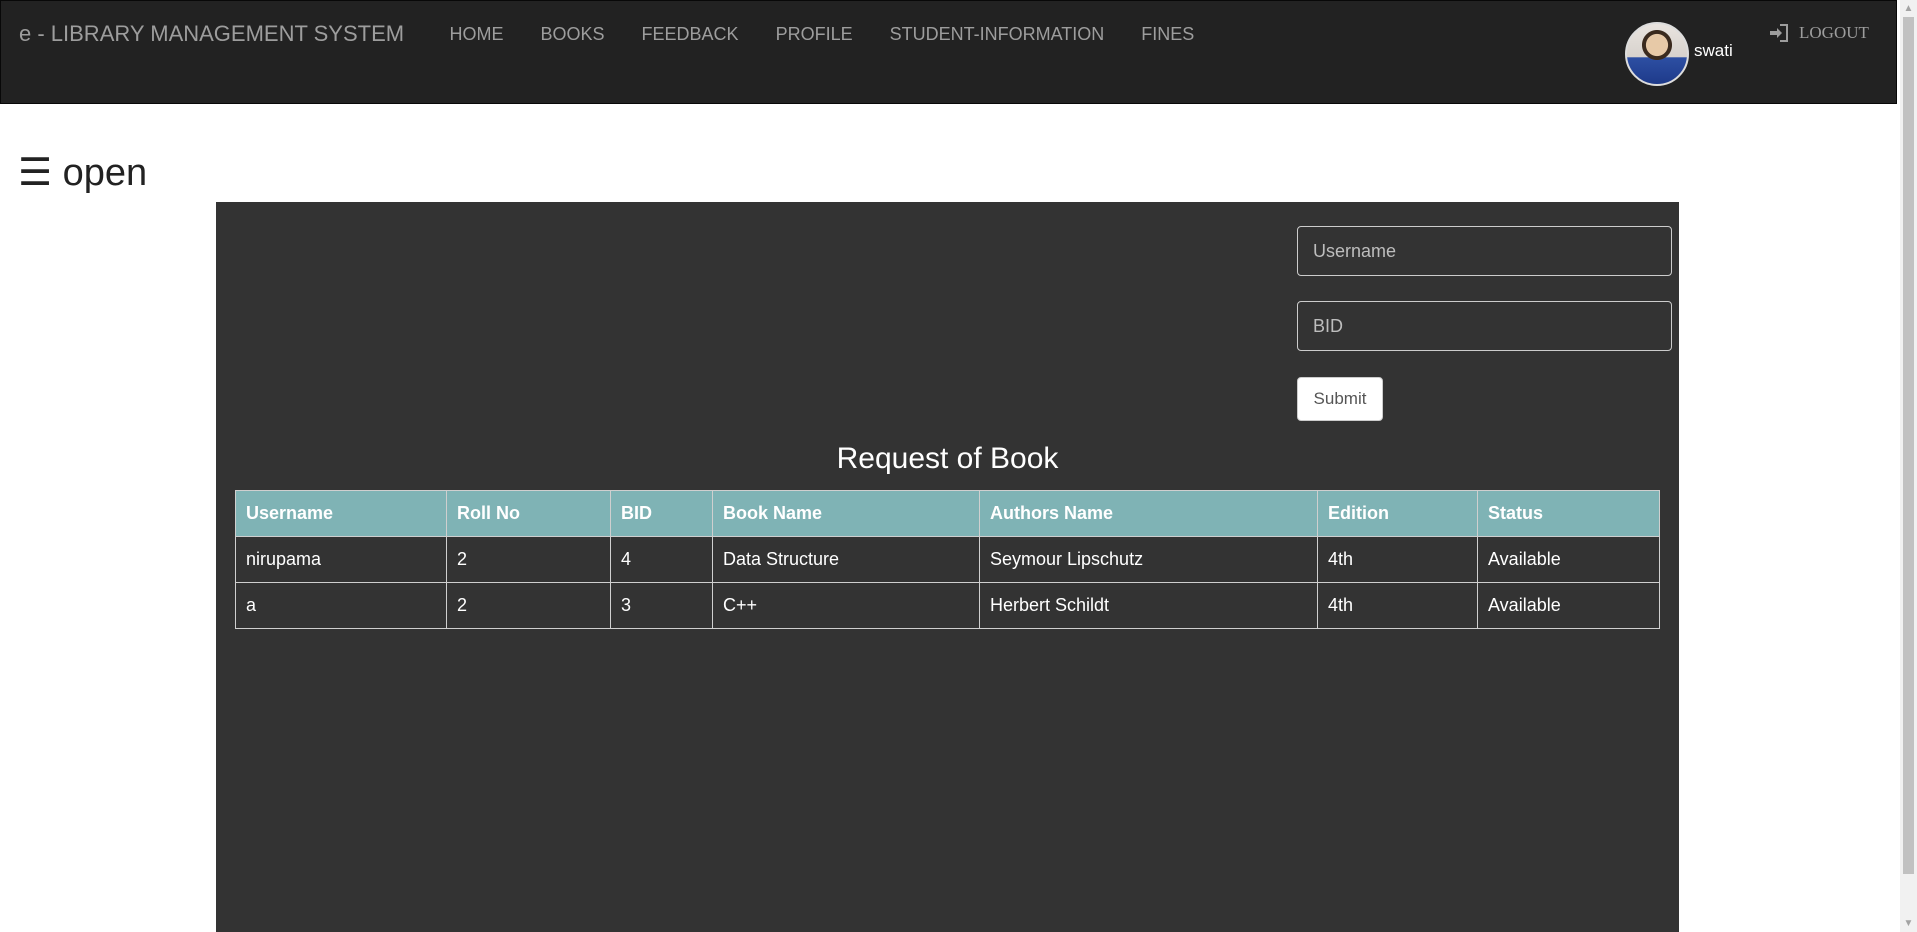 The height and width of the screenshot is (932, 1917). I want to click on scrollbar-thumb, so click(1908, 445).